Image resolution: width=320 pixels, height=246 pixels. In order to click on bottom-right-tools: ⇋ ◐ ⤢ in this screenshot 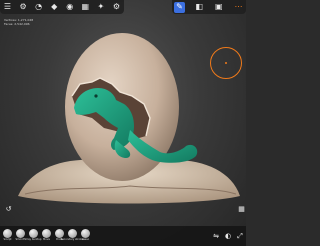, I will do `click(228, 236)`.